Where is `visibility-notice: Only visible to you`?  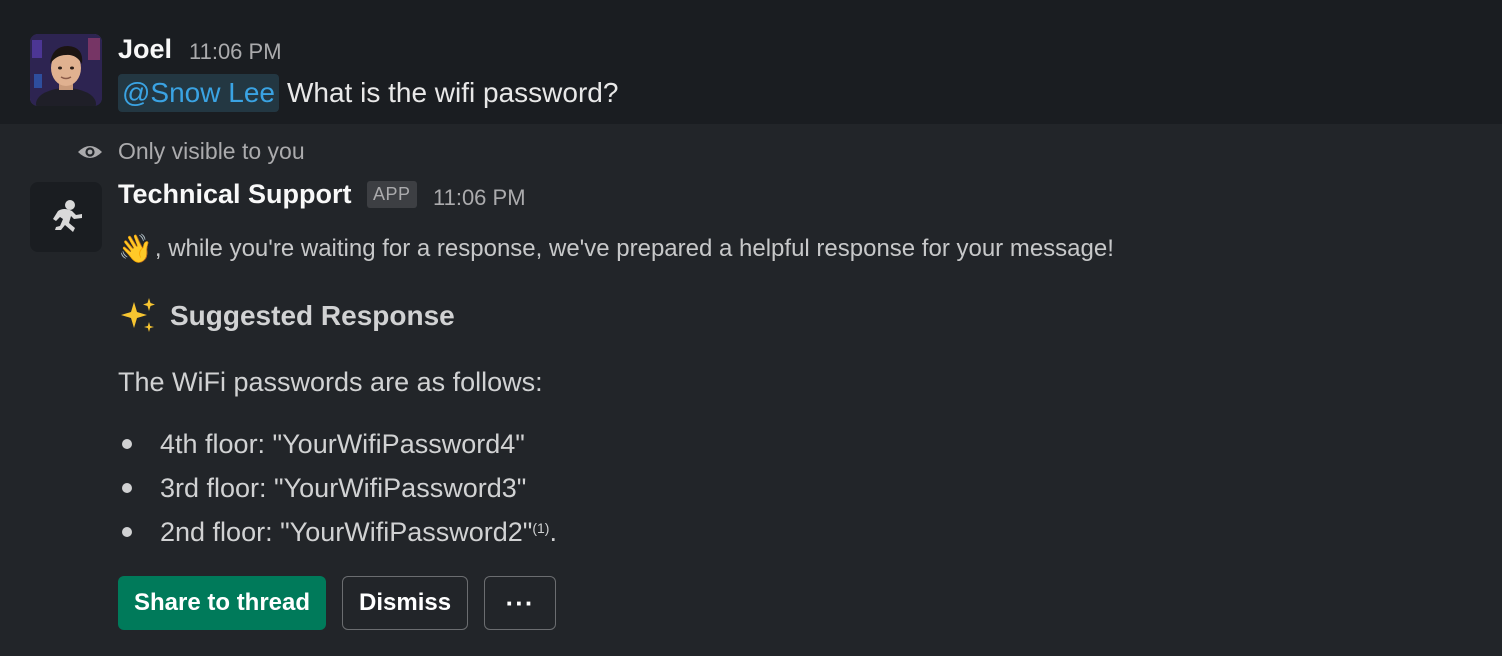 visibility-notice: Only visible to you is located at coordinates (190, 151).